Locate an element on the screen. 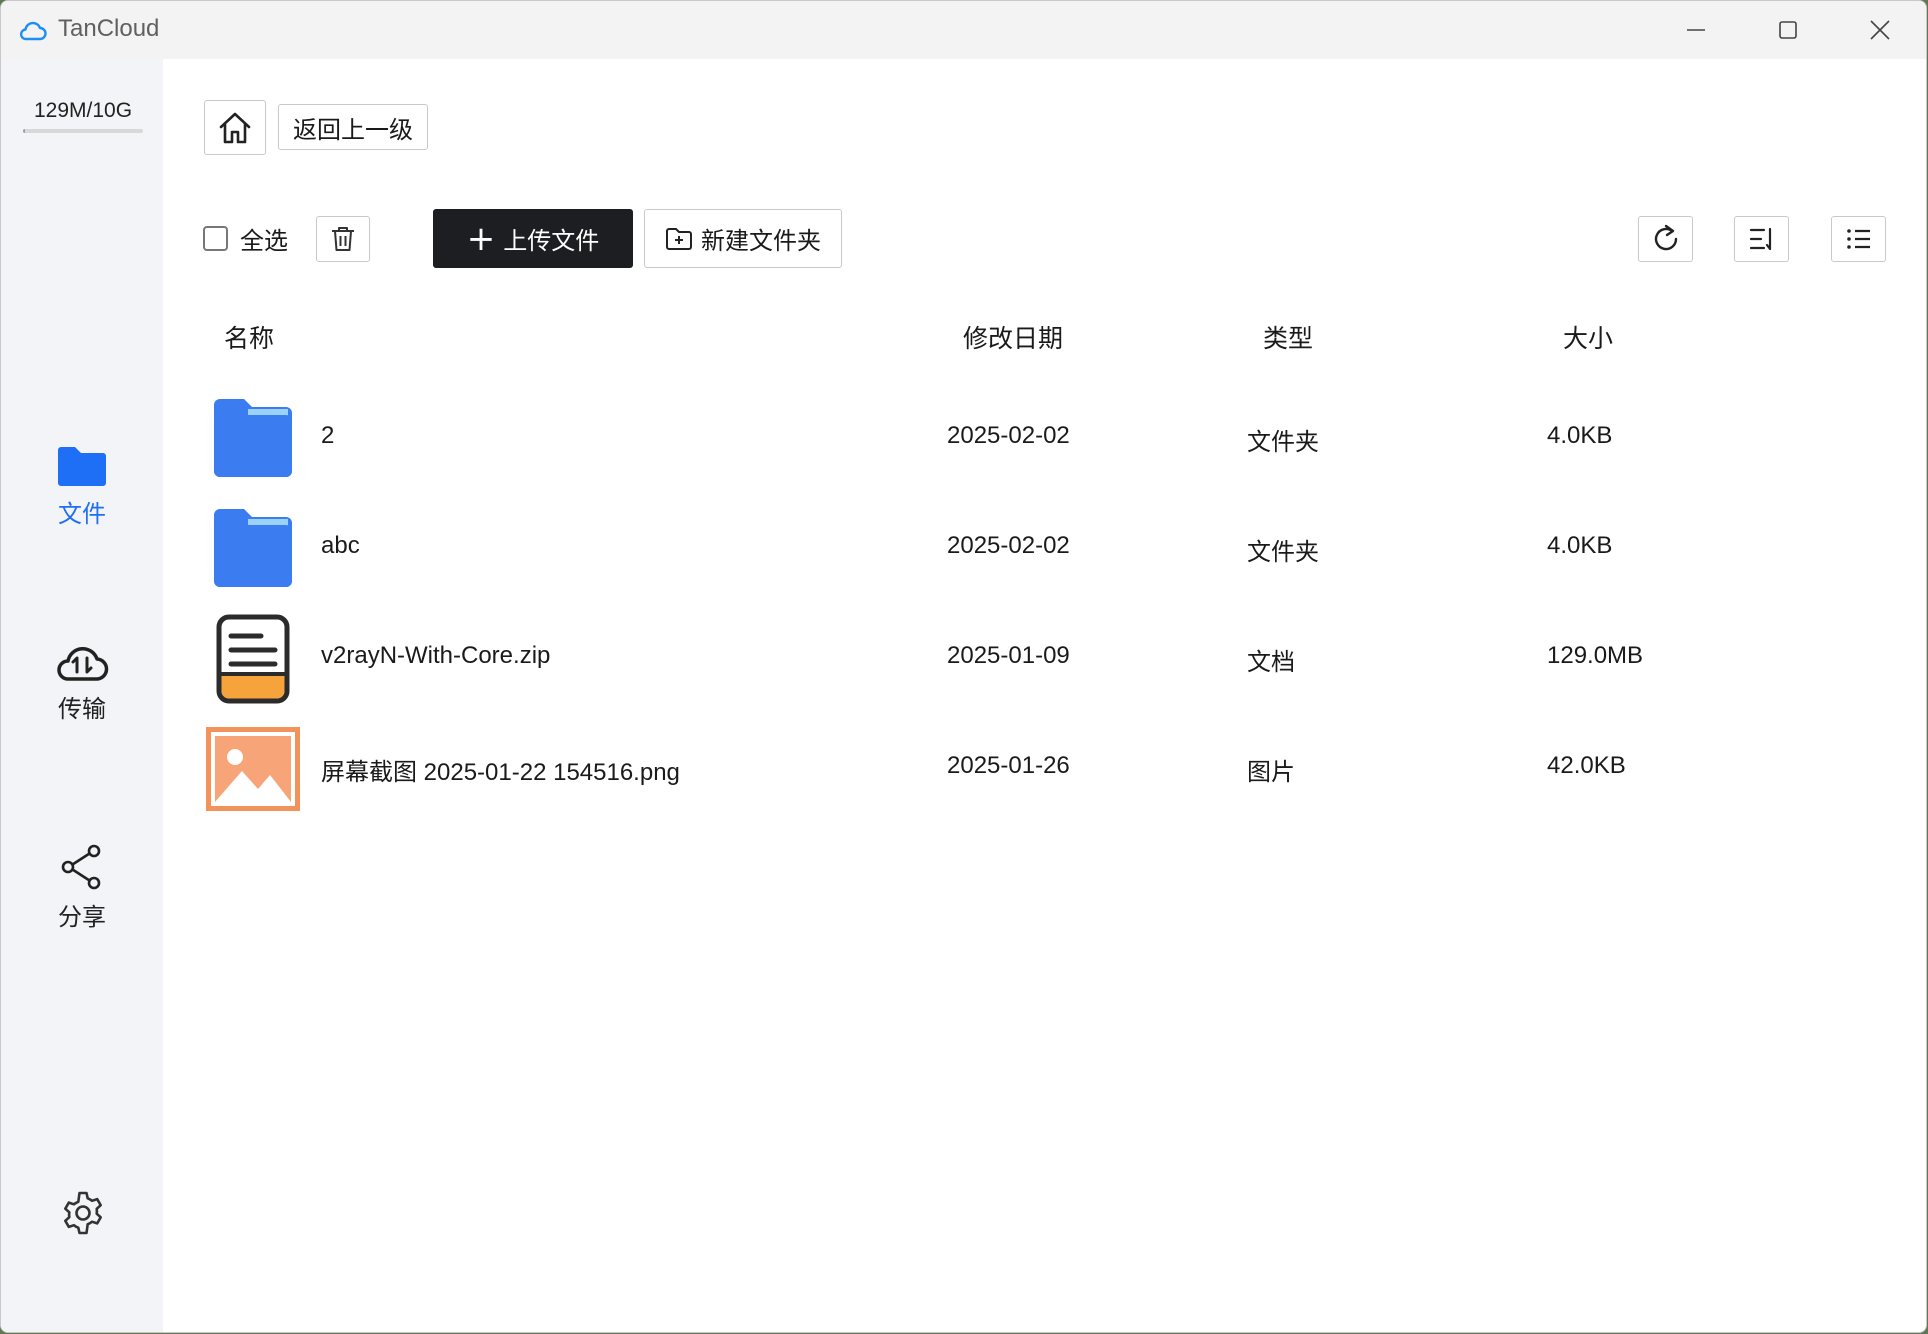  sort-button is located at coordinates (1761, 239).